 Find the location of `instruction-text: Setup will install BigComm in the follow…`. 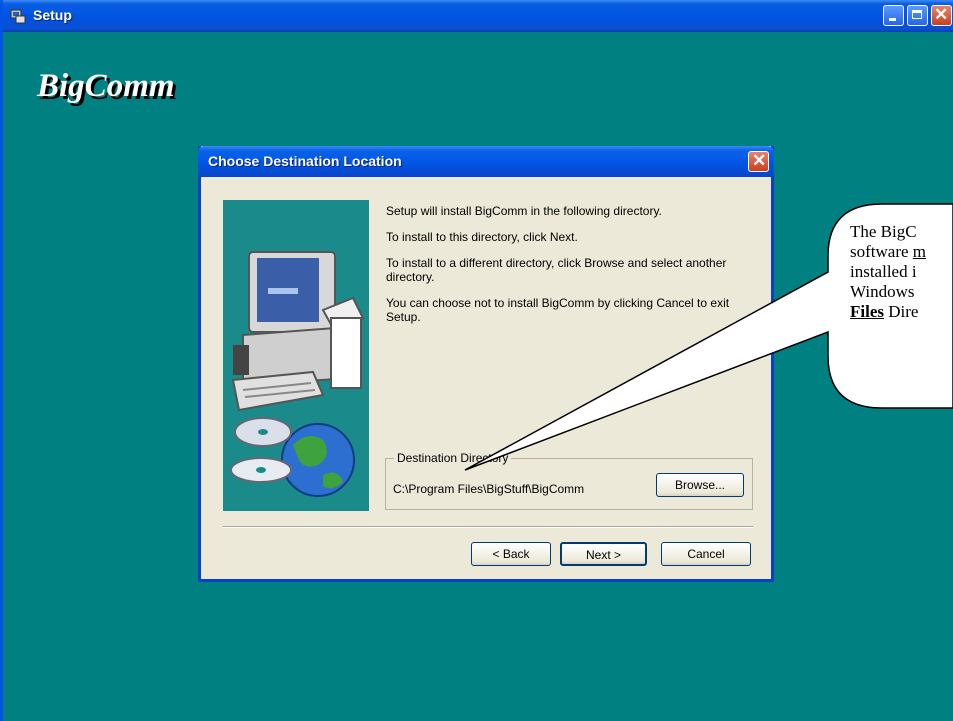

instruction-text: Setup will install BigComm in the follow… is located at coordinates (571, 270).